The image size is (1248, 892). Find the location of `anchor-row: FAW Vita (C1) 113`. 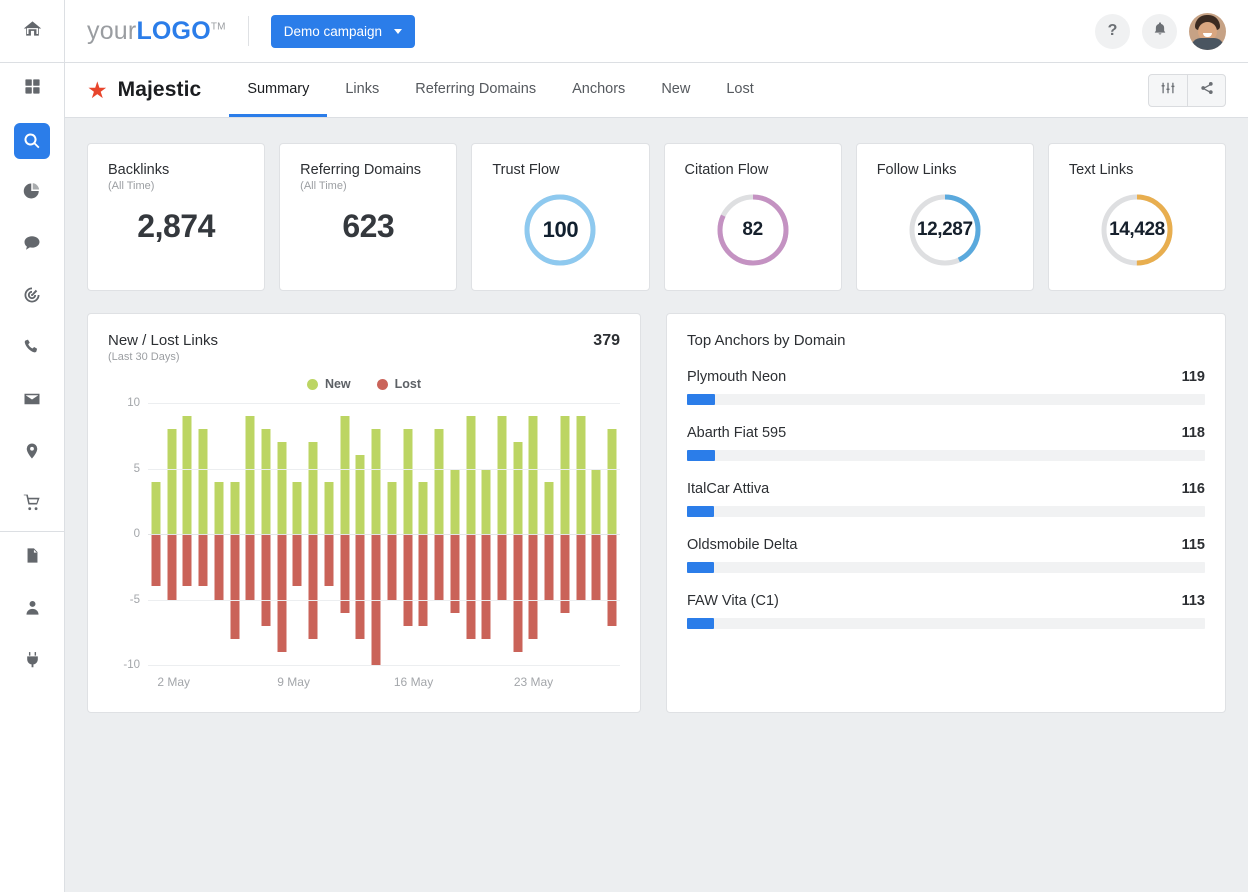

anchor-row: FAW Vita (C1) 113 is located at coordinates (946, 611).